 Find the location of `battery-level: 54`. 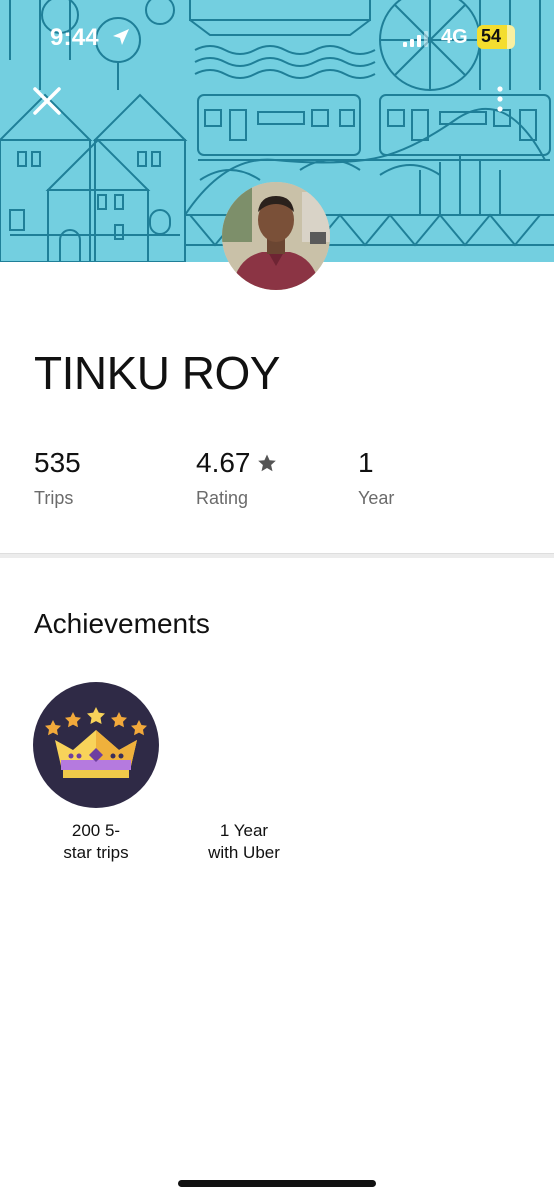

battery-level: 54 is located at coordinates (491, 36).